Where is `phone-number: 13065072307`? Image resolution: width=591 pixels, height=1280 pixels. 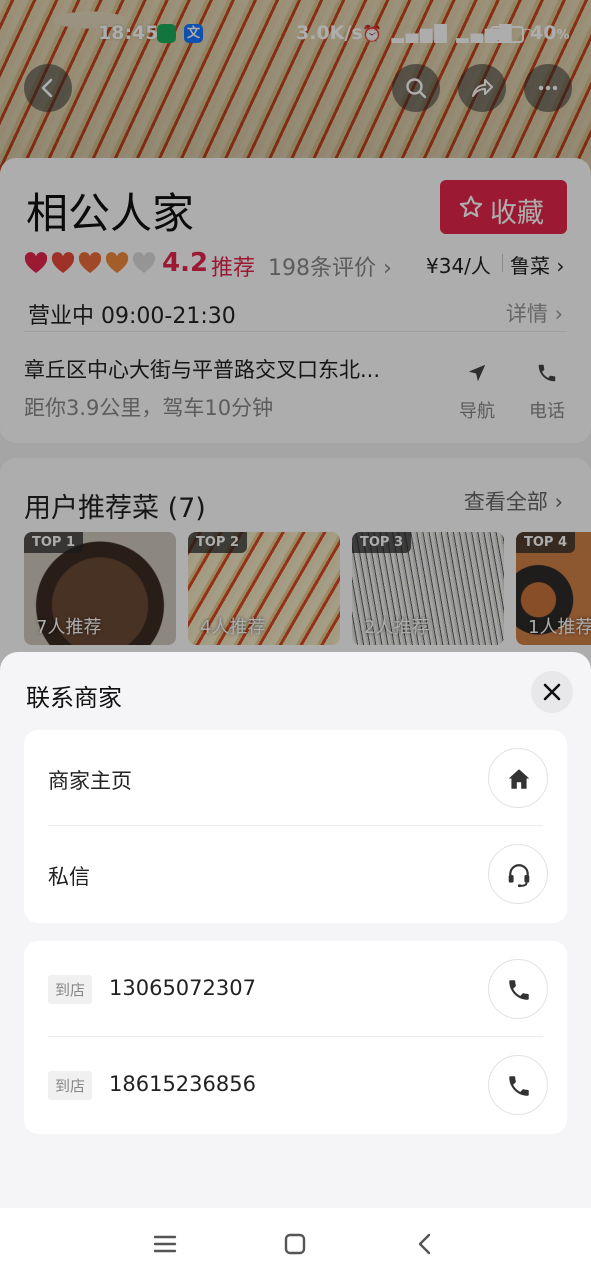
phone-number: 13065072307 is located at coordinates (182, 988).